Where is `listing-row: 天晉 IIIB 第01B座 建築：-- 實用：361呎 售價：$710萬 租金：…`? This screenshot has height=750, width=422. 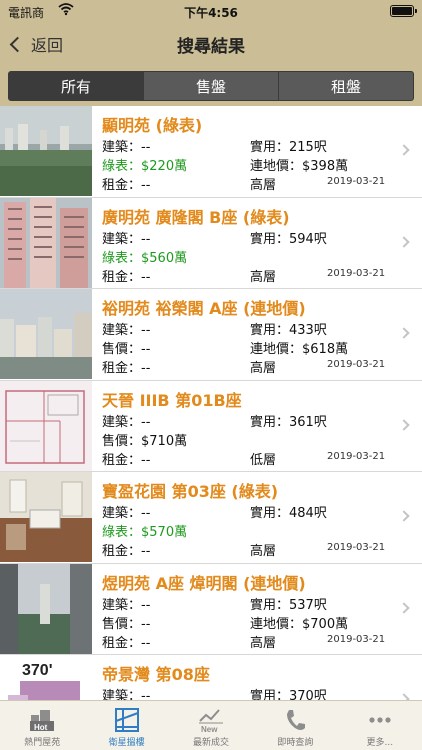 listing-row: 天晉 IIIB 第01B座 建築：-- 實用：361呎 售價：$710萬 租金：… is located at coordinates (211, 426).